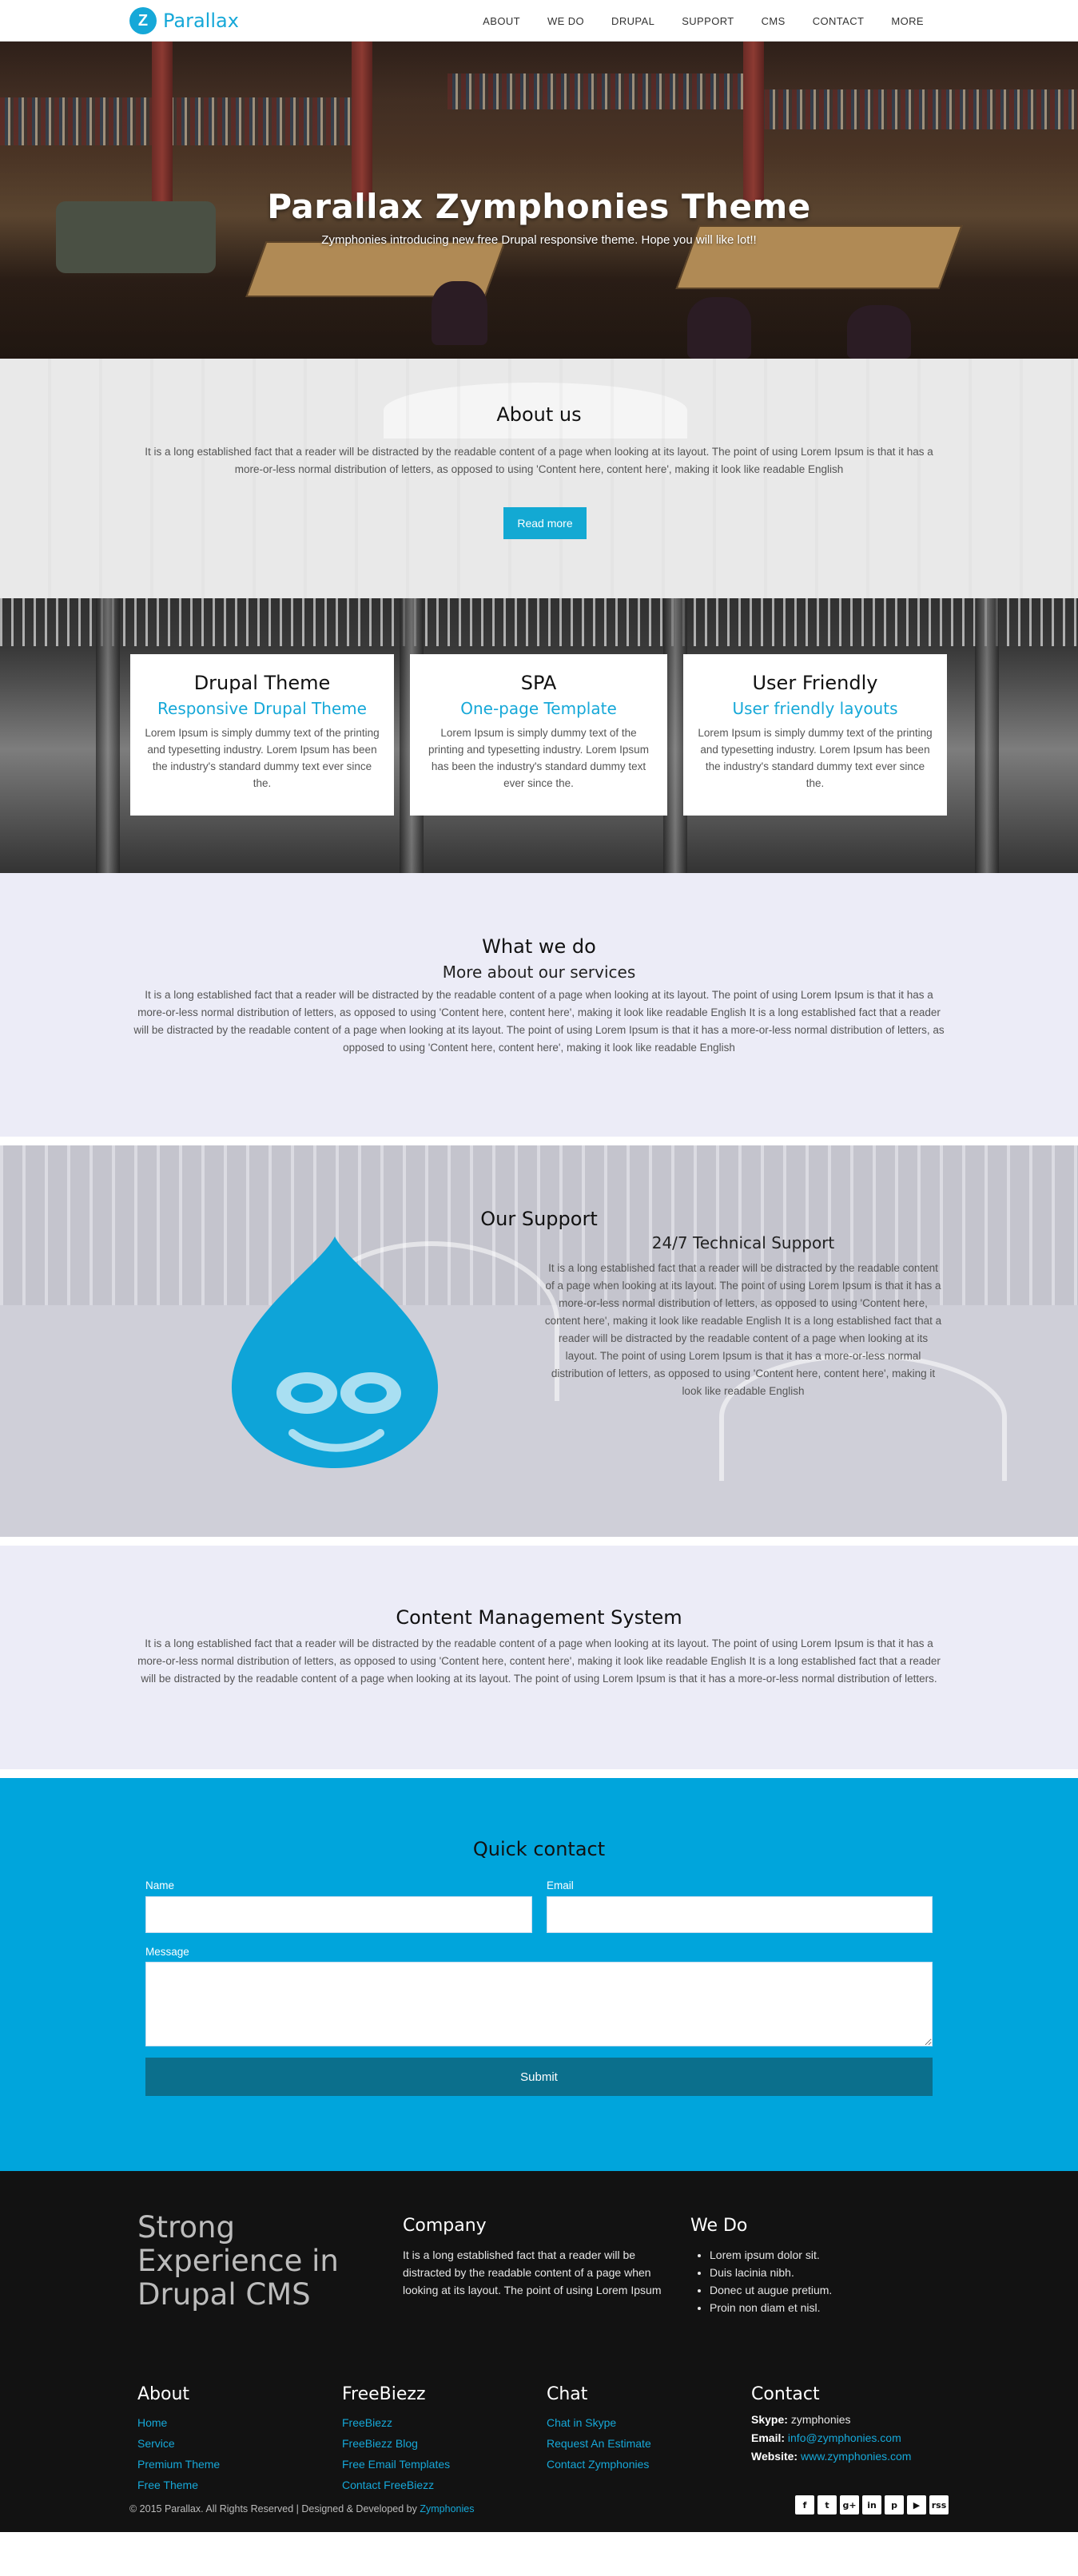  Describe the element at coordinates (773, 21) in the screenshot. I see `menu-item-cms: CMS` at that location.